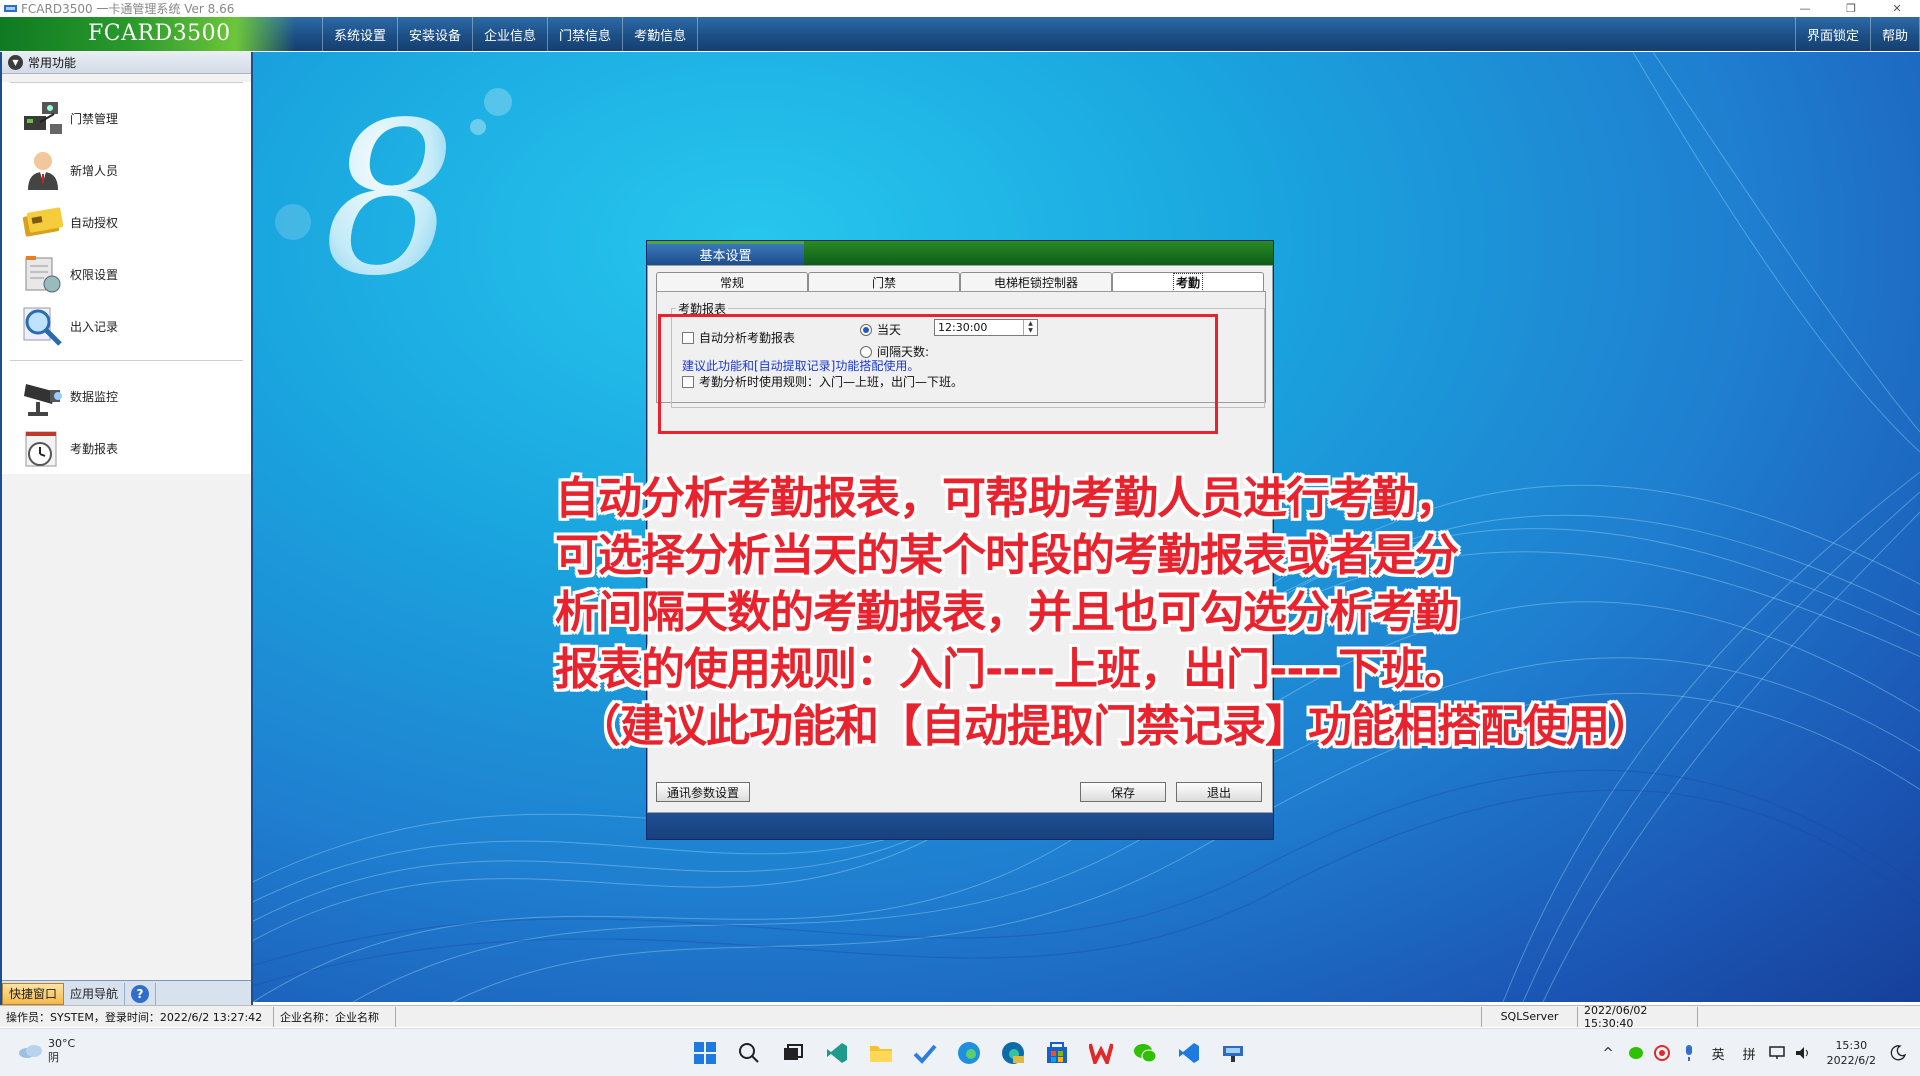 Image resolution: width=1920 pixels, height=1076 pixels. I want to click on tab-door: 门禁, so click(884, 282).